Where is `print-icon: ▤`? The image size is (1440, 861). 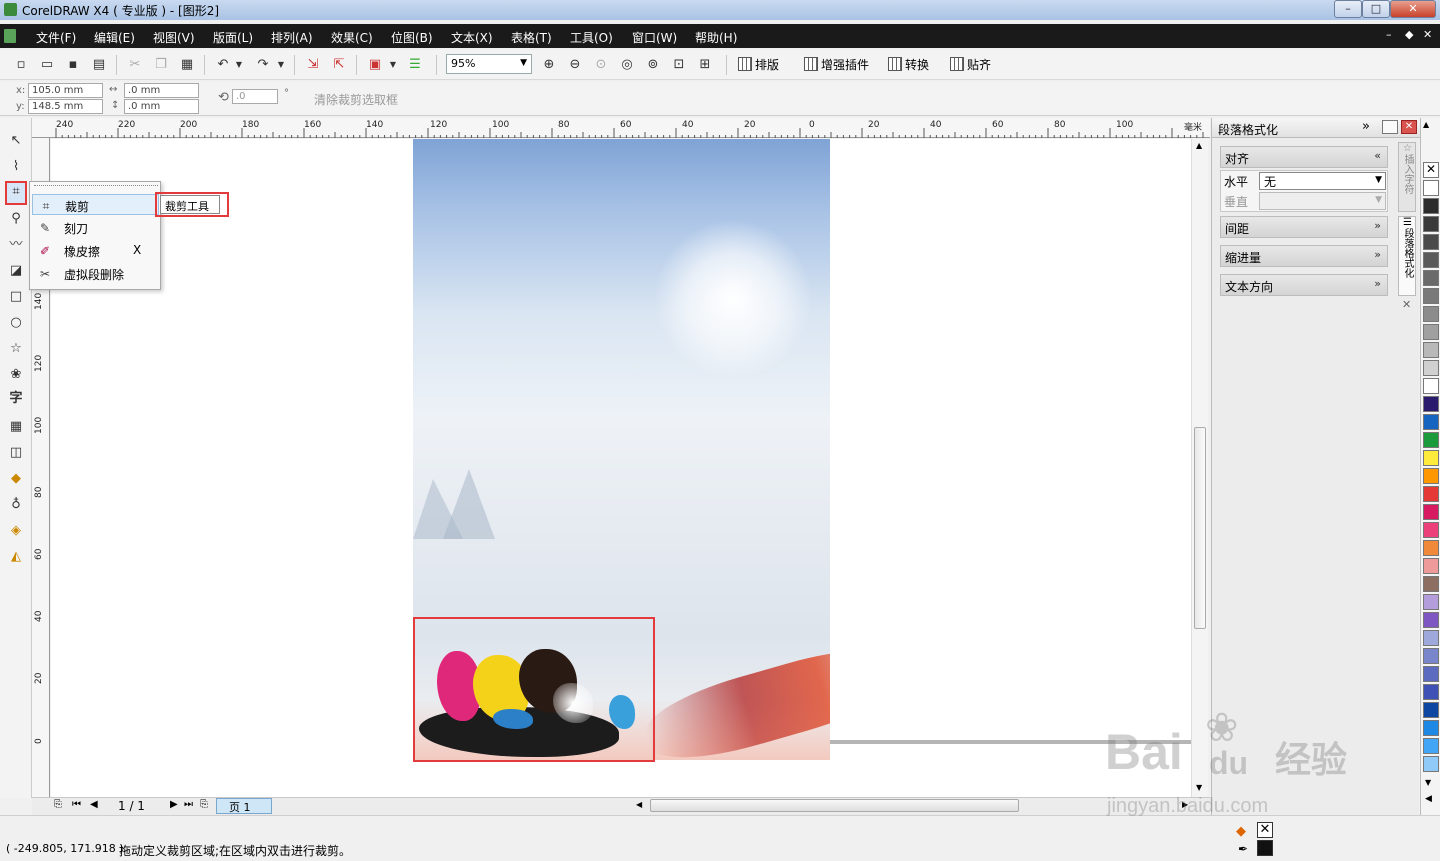
print-icon: ▤ is located at coordinates (99, 65).